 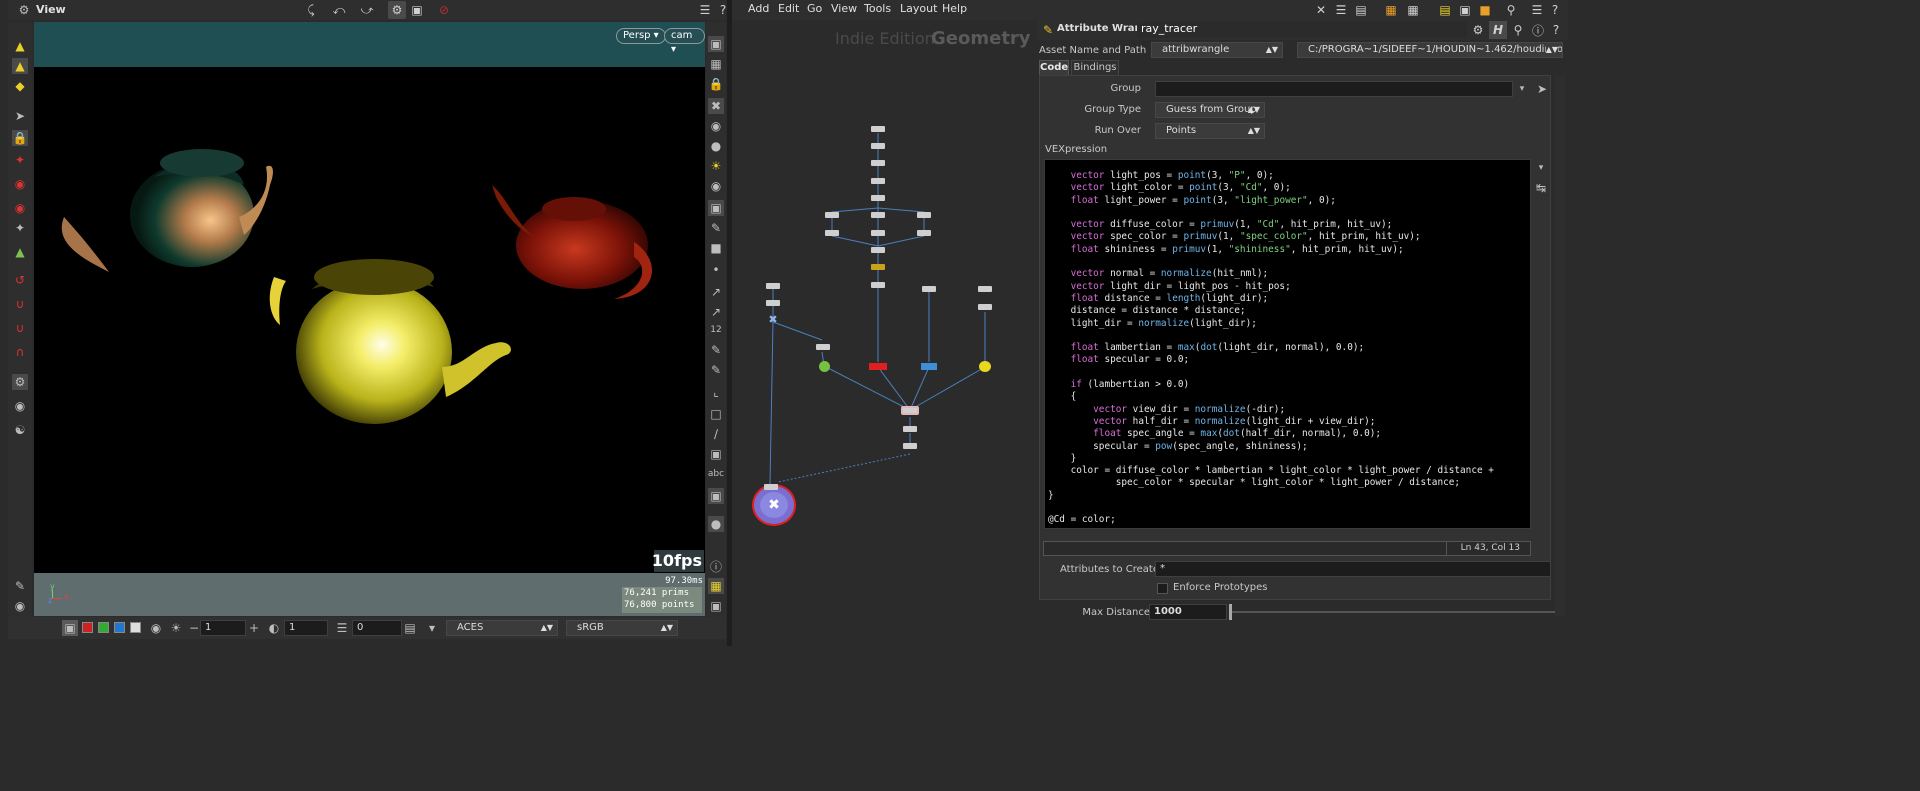 I want to click on code-line: vector light_color = point(3, "Cd", 0);, so click(x=1271, y=188).